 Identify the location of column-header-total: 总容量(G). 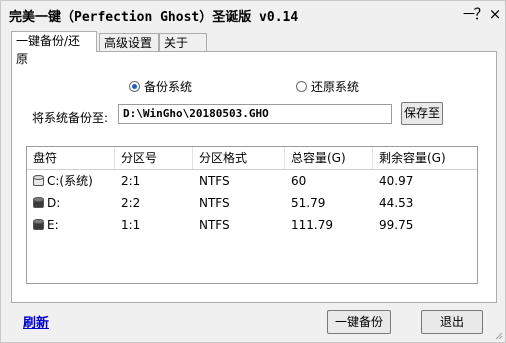
(329, 158).